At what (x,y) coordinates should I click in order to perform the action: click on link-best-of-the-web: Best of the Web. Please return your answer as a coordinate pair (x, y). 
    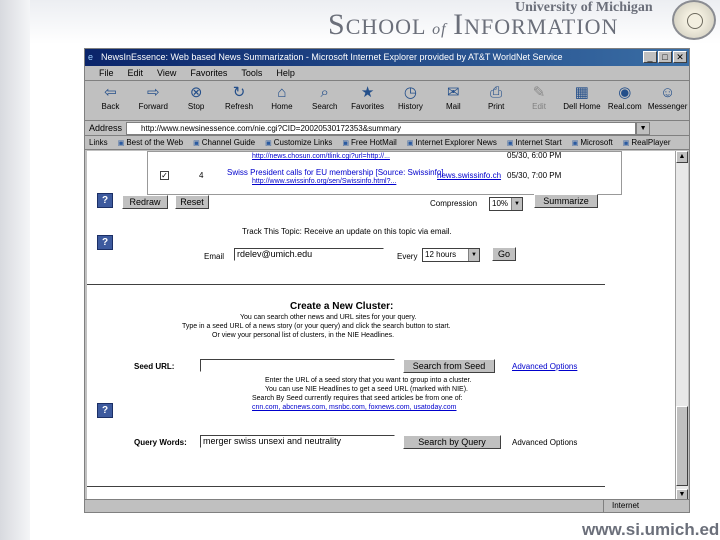
    Looking at the image, I should click on (150, 142).